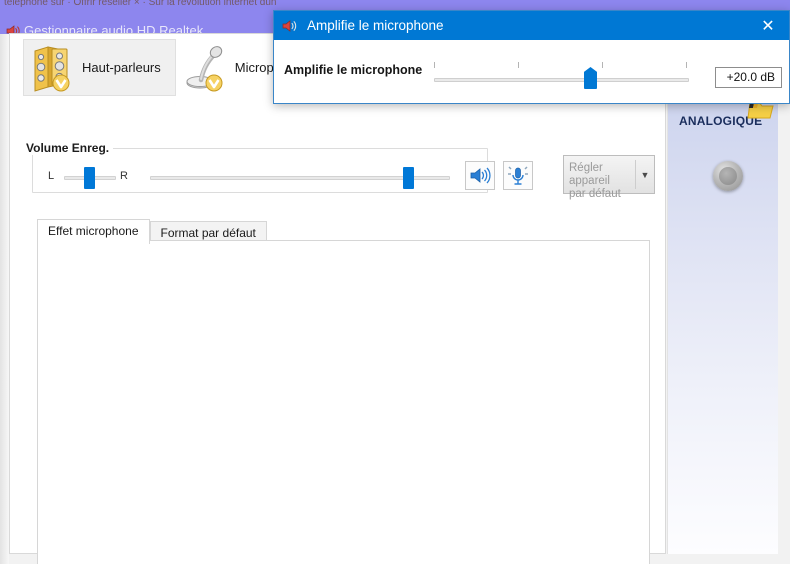 This screenshot has width=790, height=564. Describe the element at coordinates (645, 174) in the screenshot. I see `chevron-down-icon: ▼` at that location.